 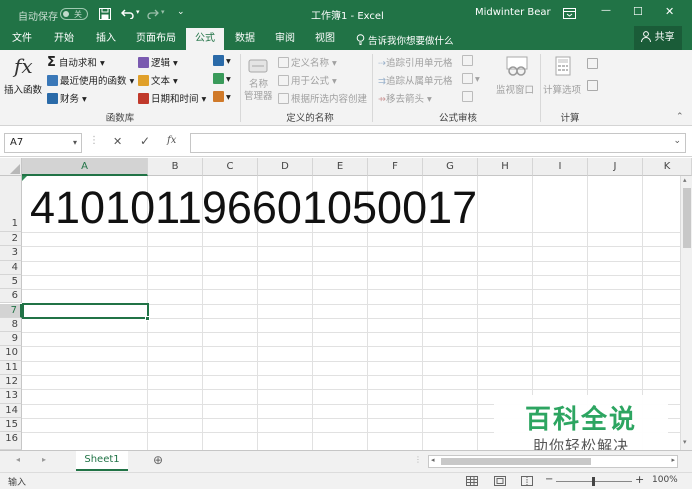 I want to click on save-icon, so click(x=105, y=14).